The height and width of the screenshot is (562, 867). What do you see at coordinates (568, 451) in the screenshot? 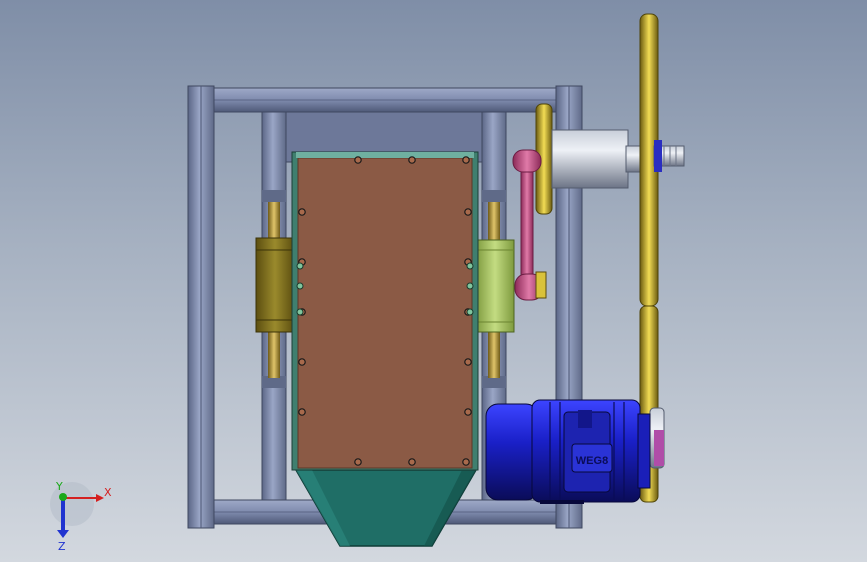
I see `electric-motor: WEG8` at bounding box center [568, 451].